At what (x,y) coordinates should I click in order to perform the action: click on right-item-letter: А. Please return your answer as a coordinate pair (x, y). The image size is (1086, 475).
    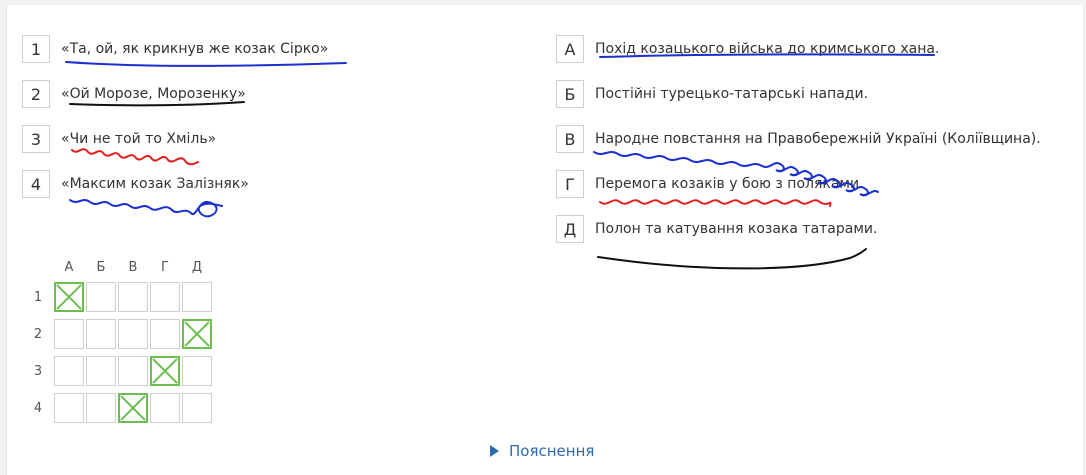
    Looking at the image, I should click on (570, 49).